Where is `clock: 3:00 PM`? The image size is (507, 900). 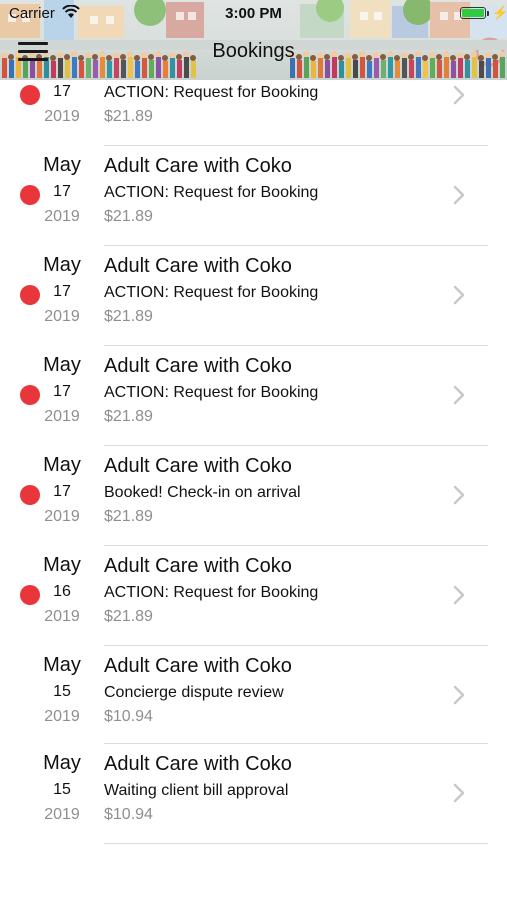 clock: 3:00 PM is located at coordinates (253, 13).